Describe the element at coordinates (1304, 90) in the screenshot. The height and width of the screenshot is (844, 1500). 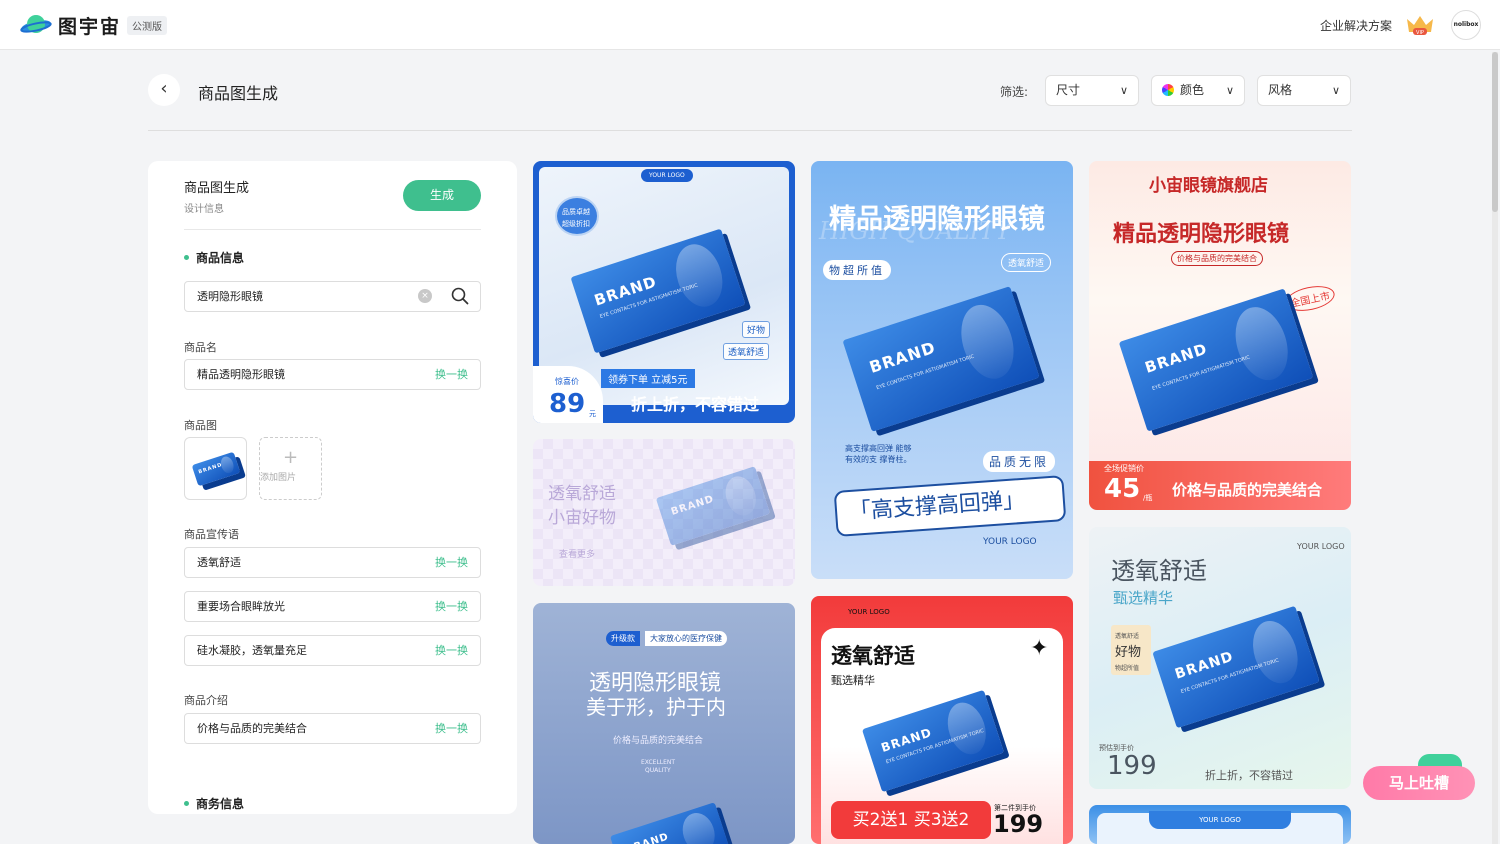
I see `filter-style-select: 风格 ∨` at that location.